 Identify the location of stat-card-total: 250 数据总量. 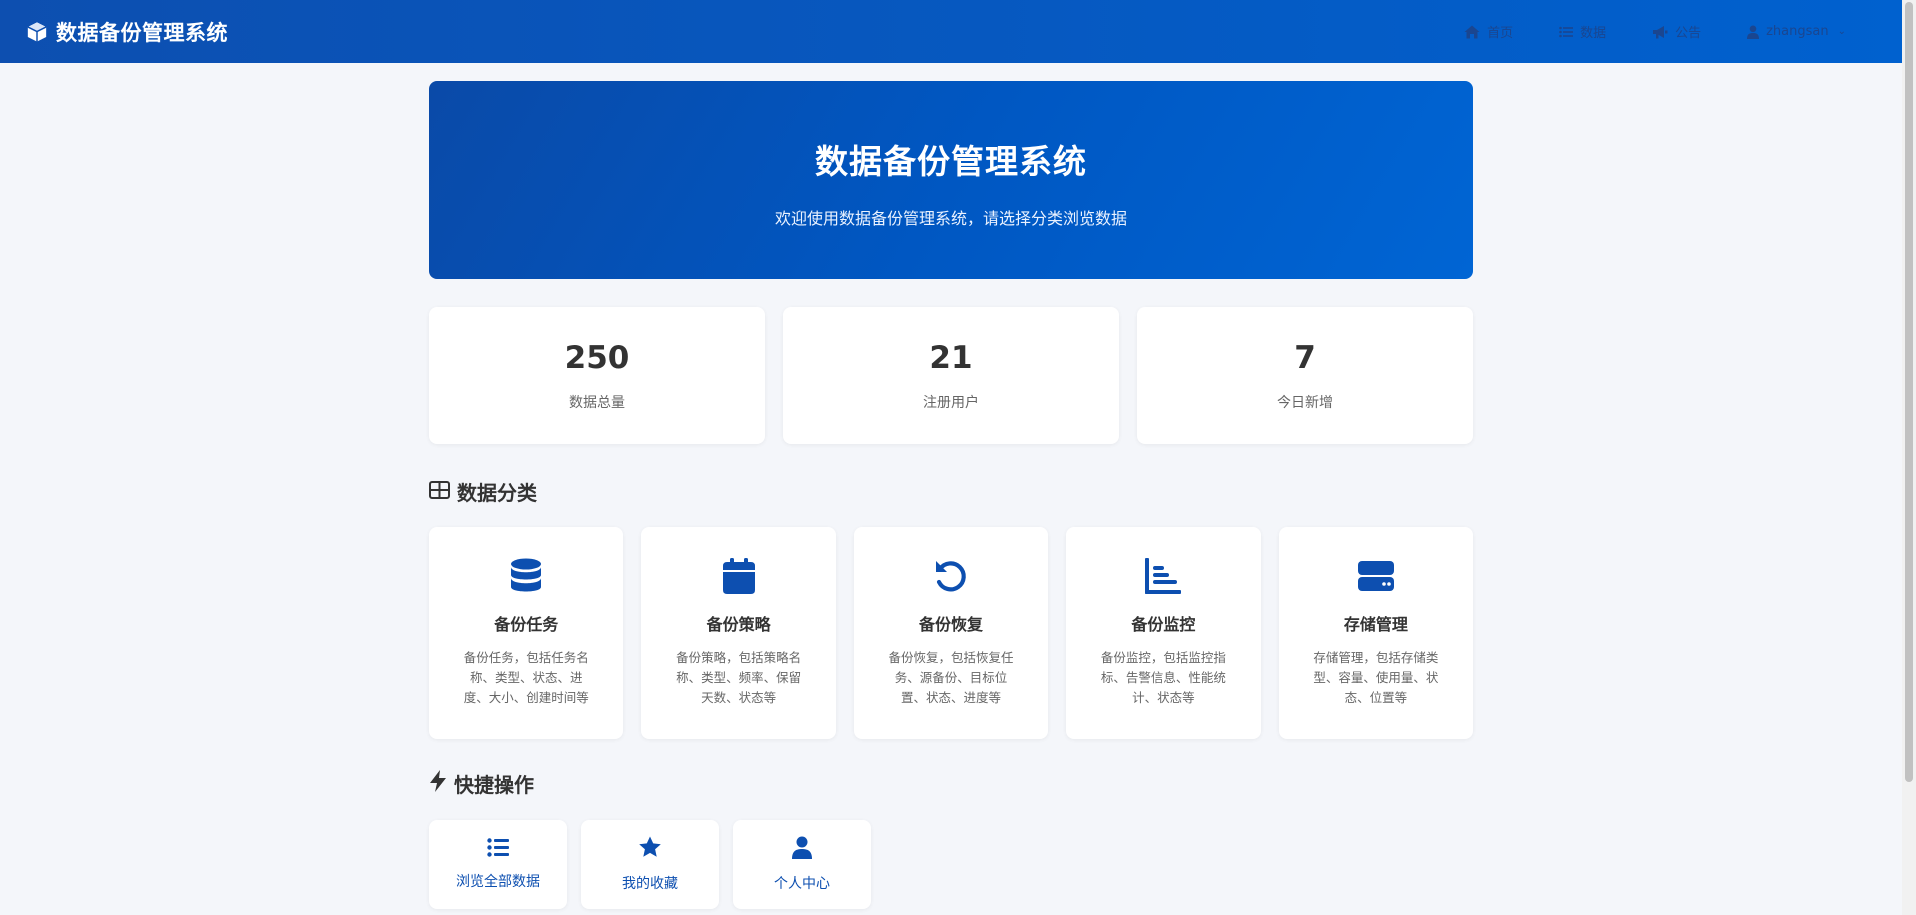
(597, 375).